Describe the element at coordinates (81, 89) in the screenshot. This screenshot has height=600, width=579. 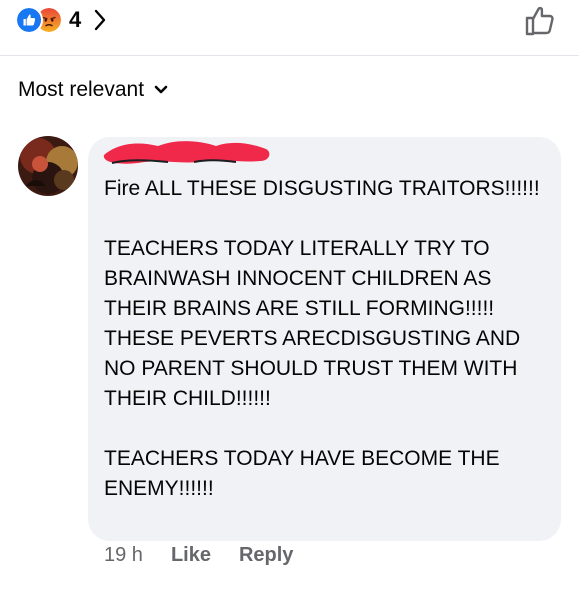
I see `sort-label: Most relevant` at that location.